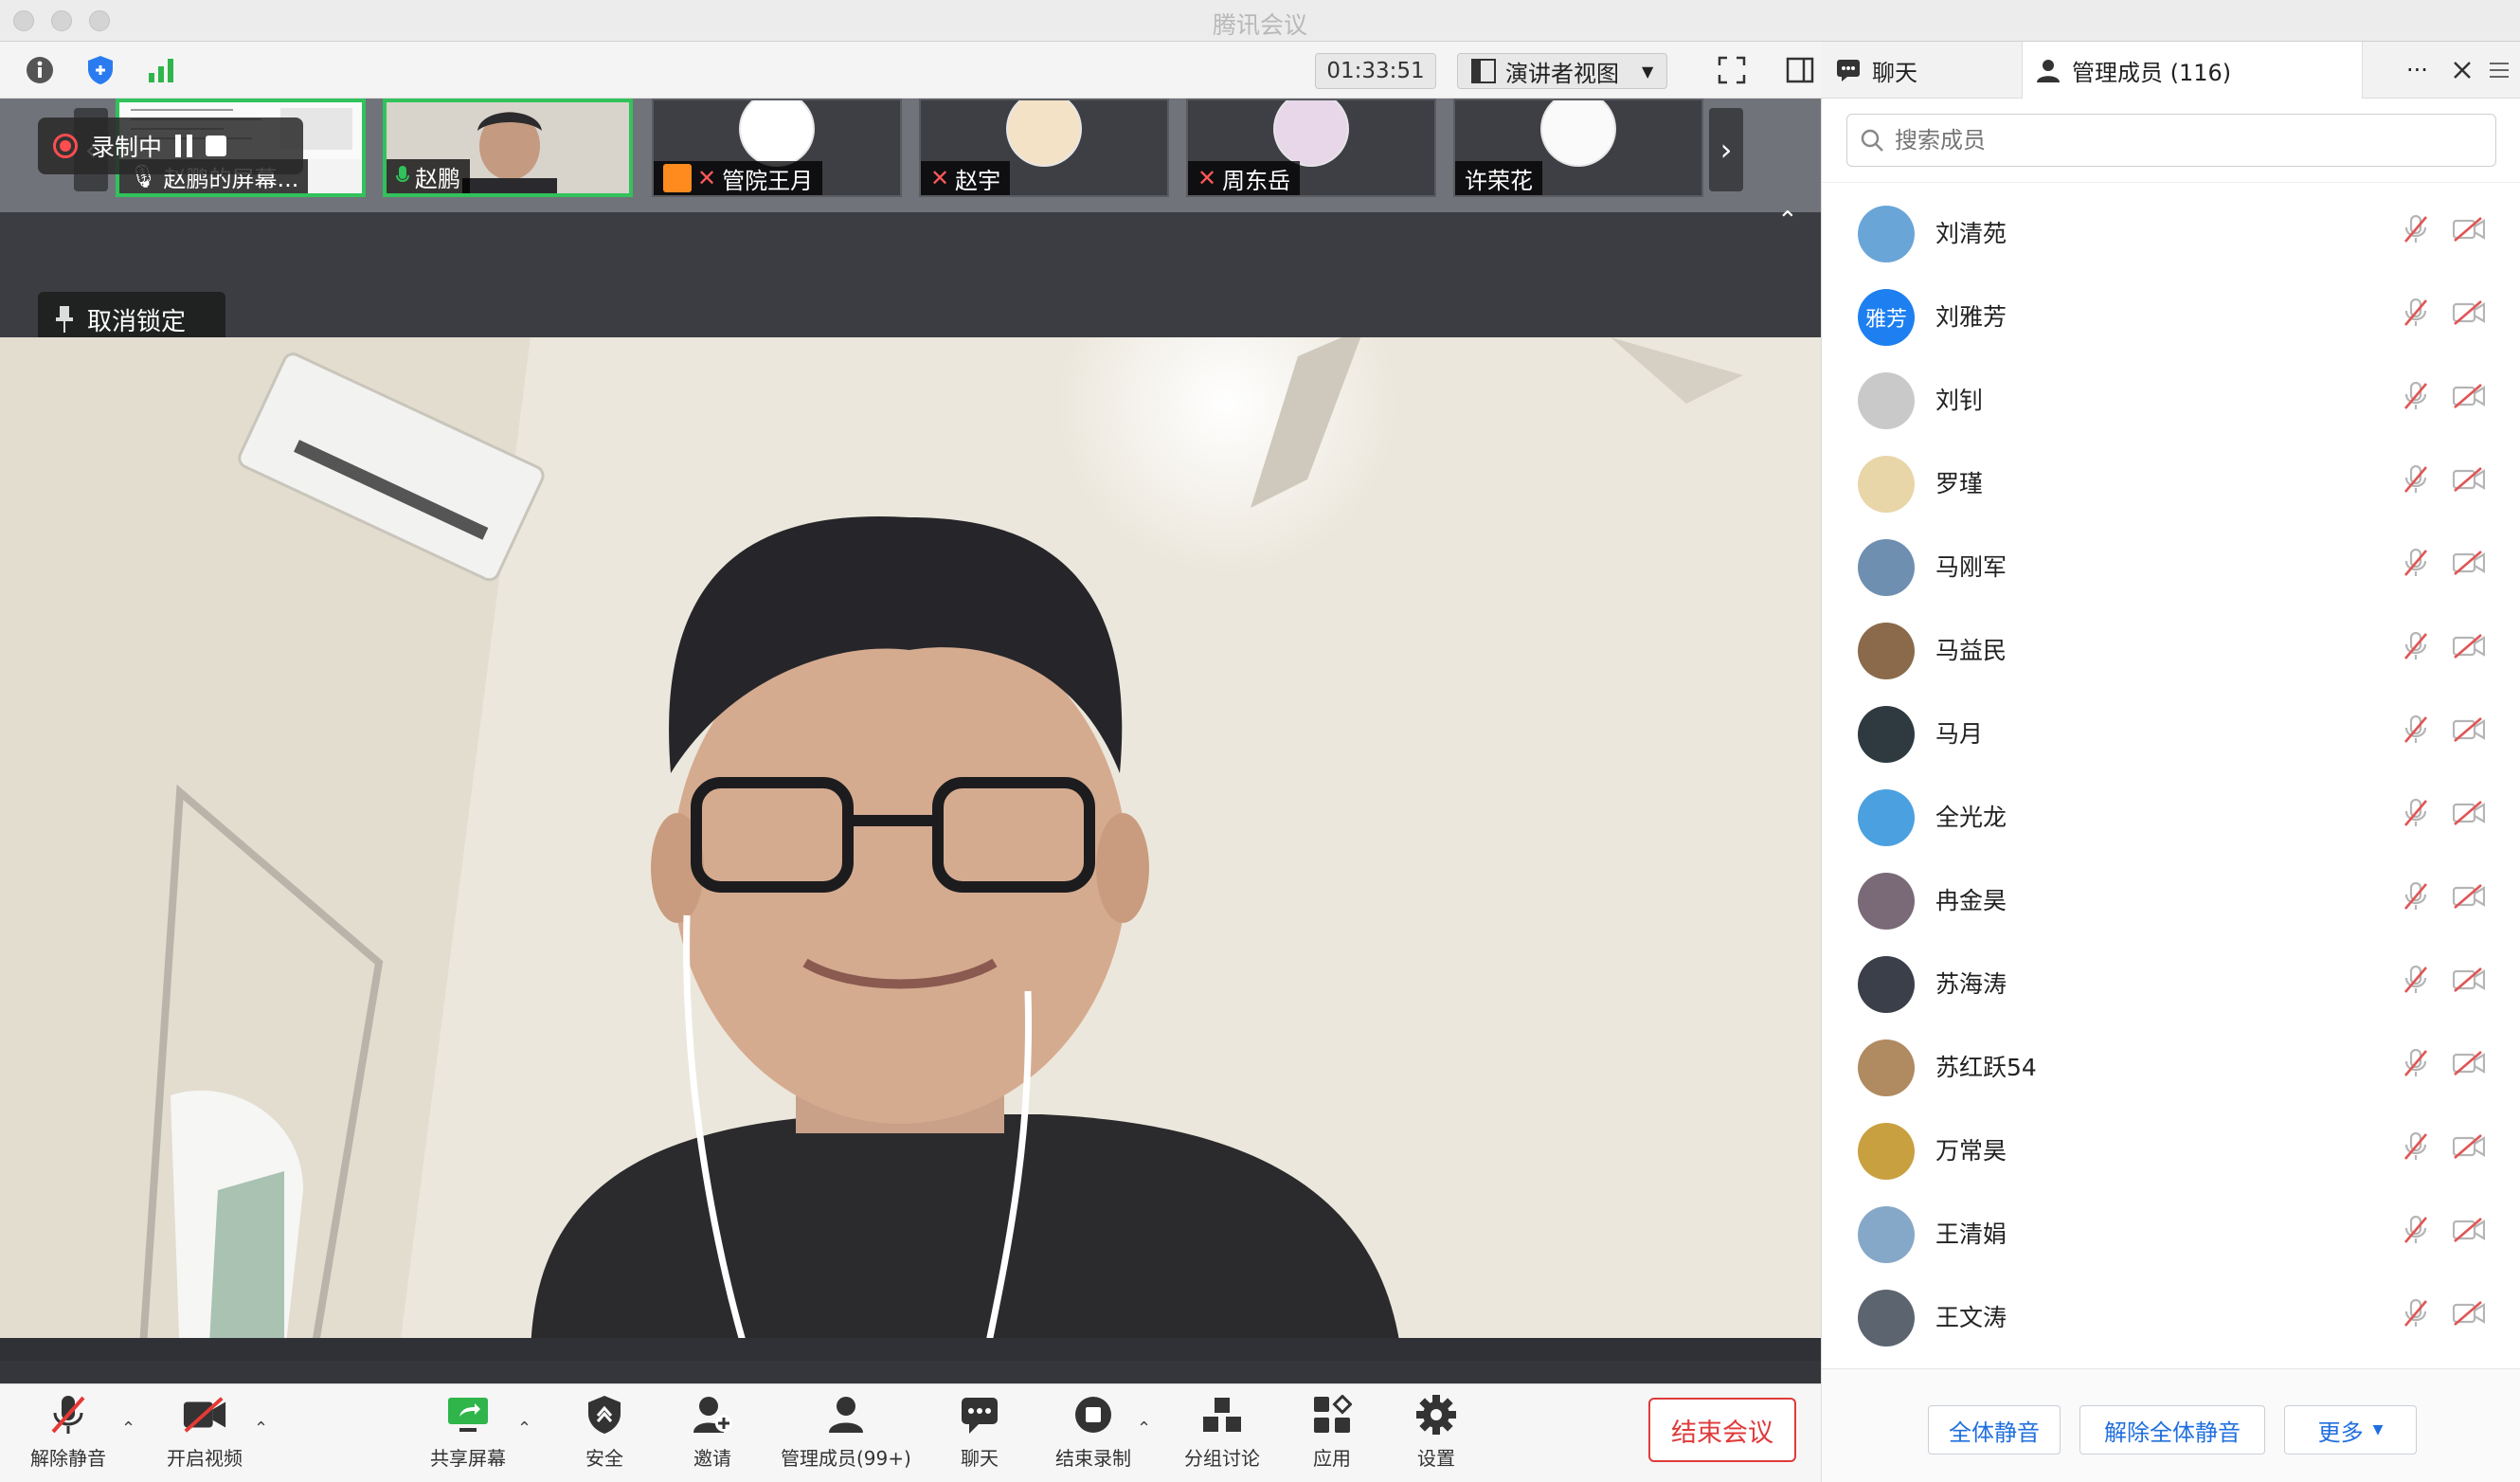 This screenshot has height=1482, width=2520. What do you see at coordinates (2192, 70) in the screenshot?
I see `tab-members: 管理成员 (116)` at bounding box center [2192, 70].